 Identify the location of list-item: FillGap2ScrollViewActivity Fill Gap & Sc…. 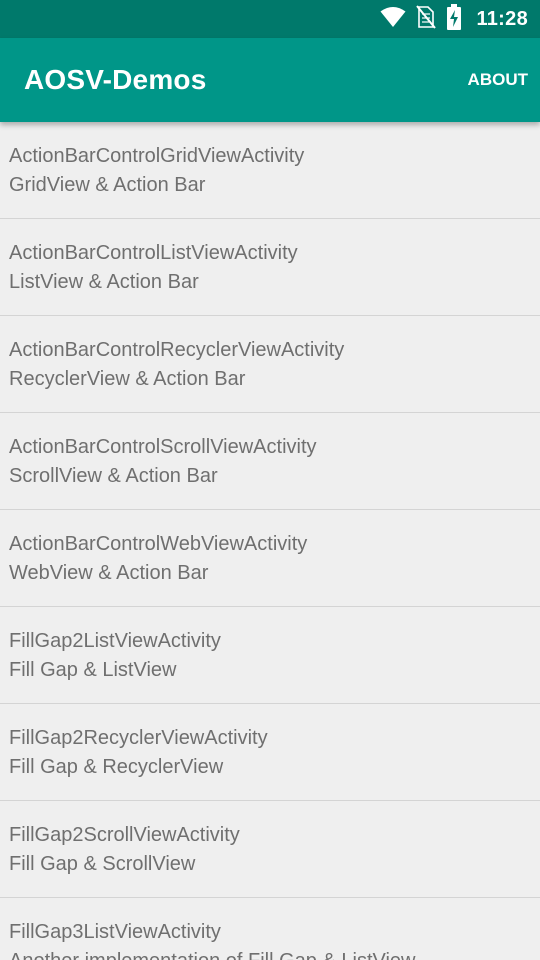
(270, 849).